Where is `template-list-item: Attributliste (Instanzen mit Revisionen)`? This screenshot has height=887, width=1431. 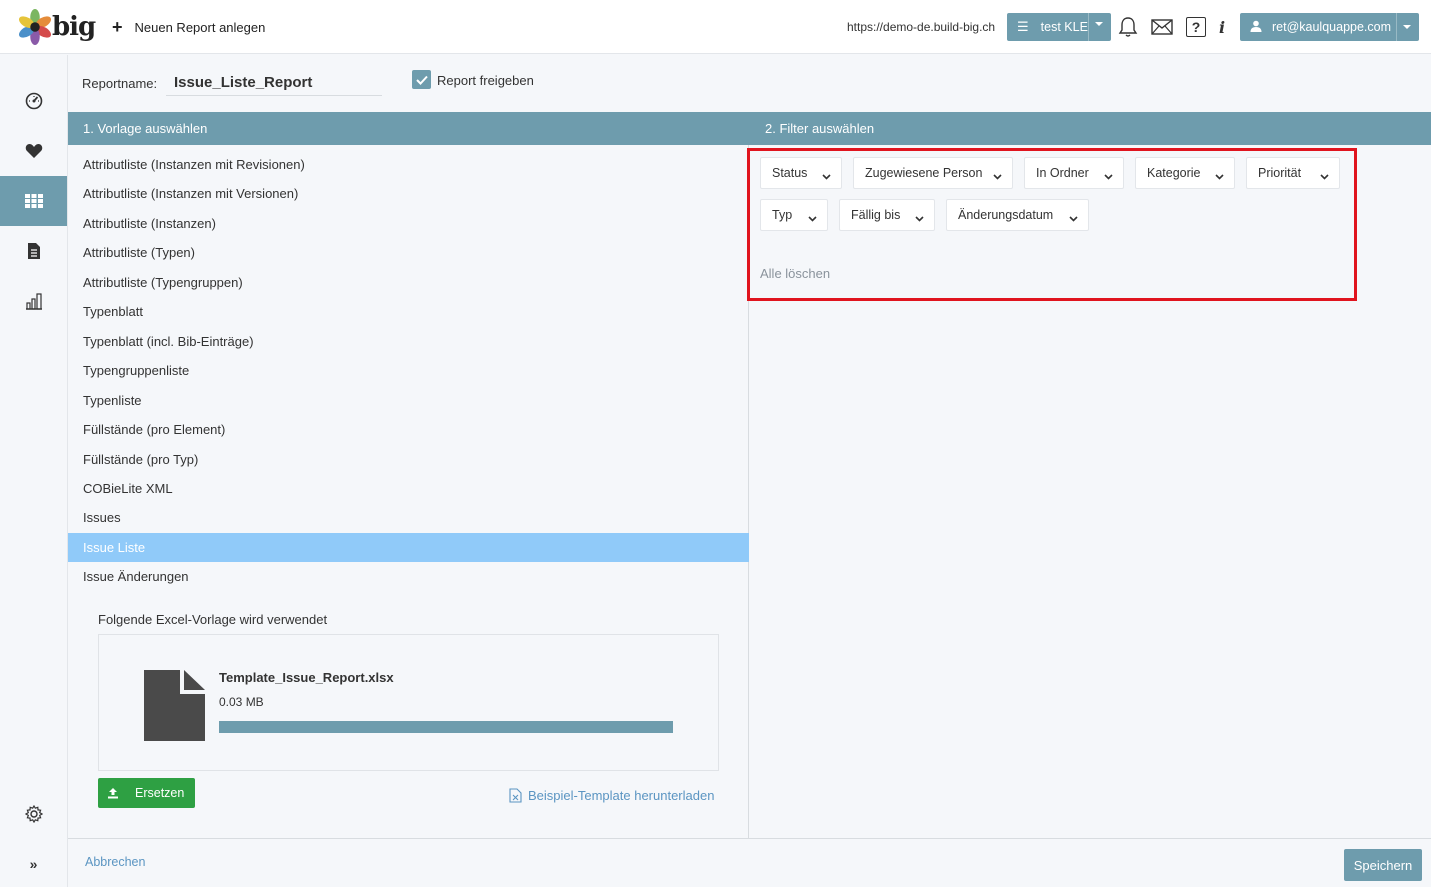
template-list-item: Attributliste (Instanzen mit Revisionen) is located at coordinates (408, 164).